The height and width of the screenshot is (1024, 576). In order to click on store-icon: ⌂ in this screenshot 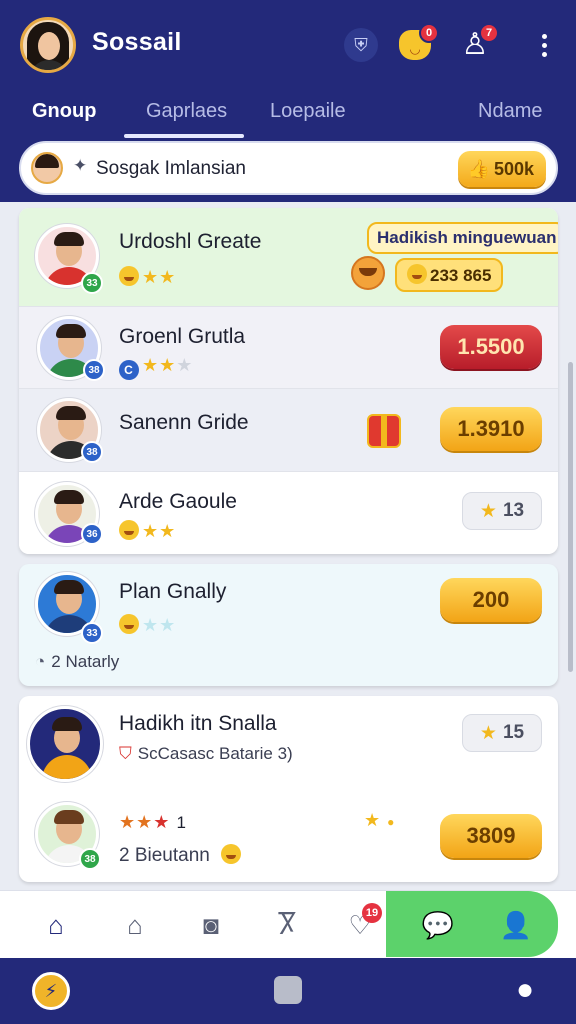, I will do `click(135, 924)`.